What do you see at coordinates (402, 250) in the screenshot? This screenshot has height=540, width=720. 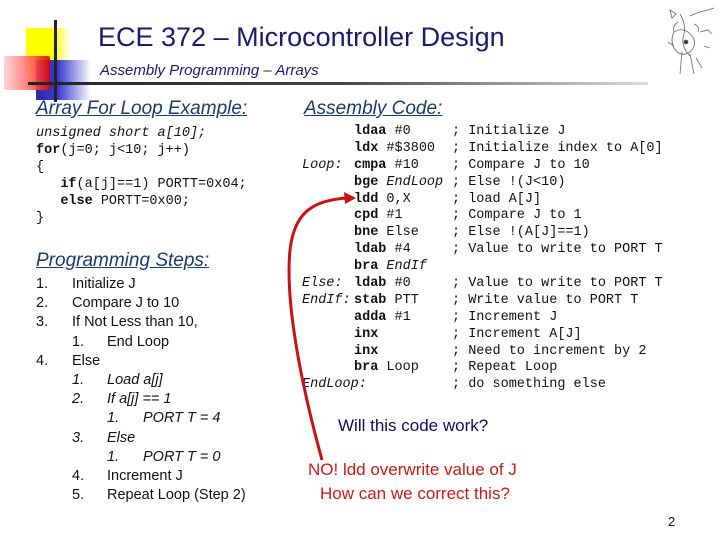 I see `asm-operand: #4` at bounding box center [402, 250].